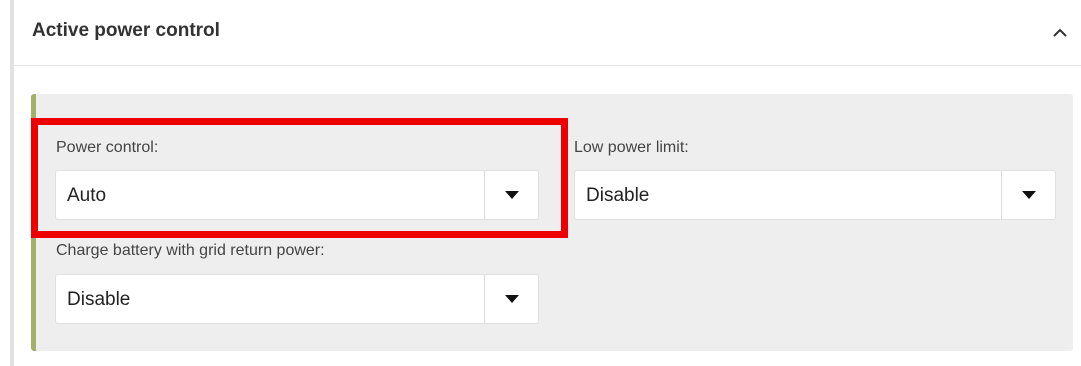  Describe the element at coordinates (631, 147) in the screenshot. I see `low-power-limit-label: Low power limit:` at that location.